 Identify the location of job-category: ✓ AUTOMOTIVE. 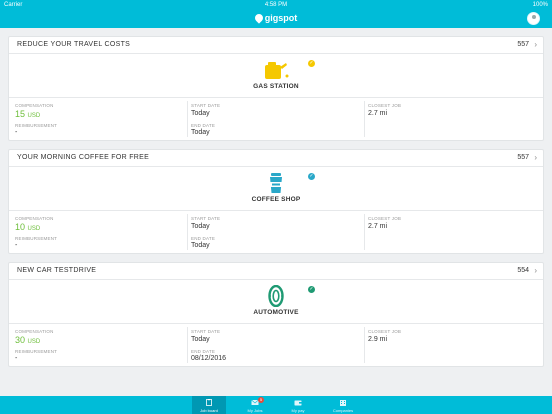
(276, 302).